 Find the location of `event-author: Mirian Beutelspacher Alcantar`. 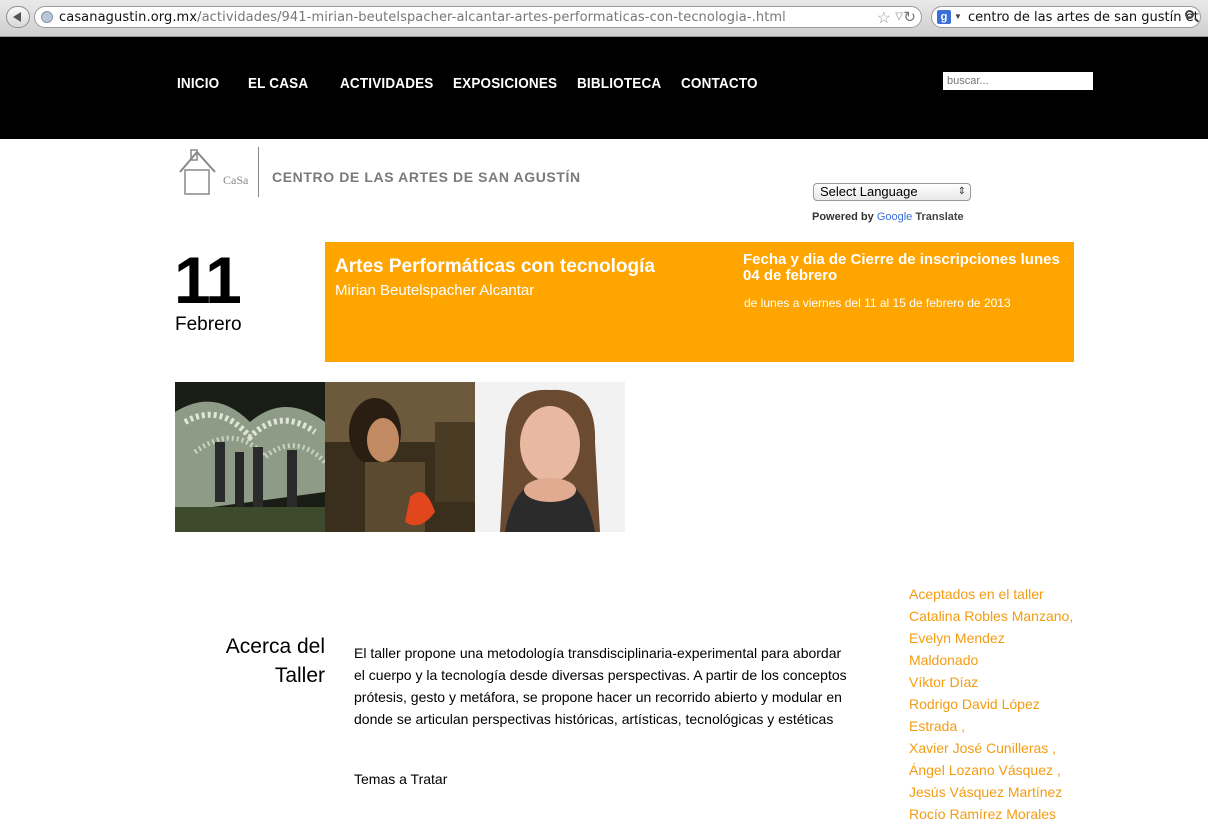

event-author: Mirian Beutelspacher Alcantar is located at coordinates (435, 290).